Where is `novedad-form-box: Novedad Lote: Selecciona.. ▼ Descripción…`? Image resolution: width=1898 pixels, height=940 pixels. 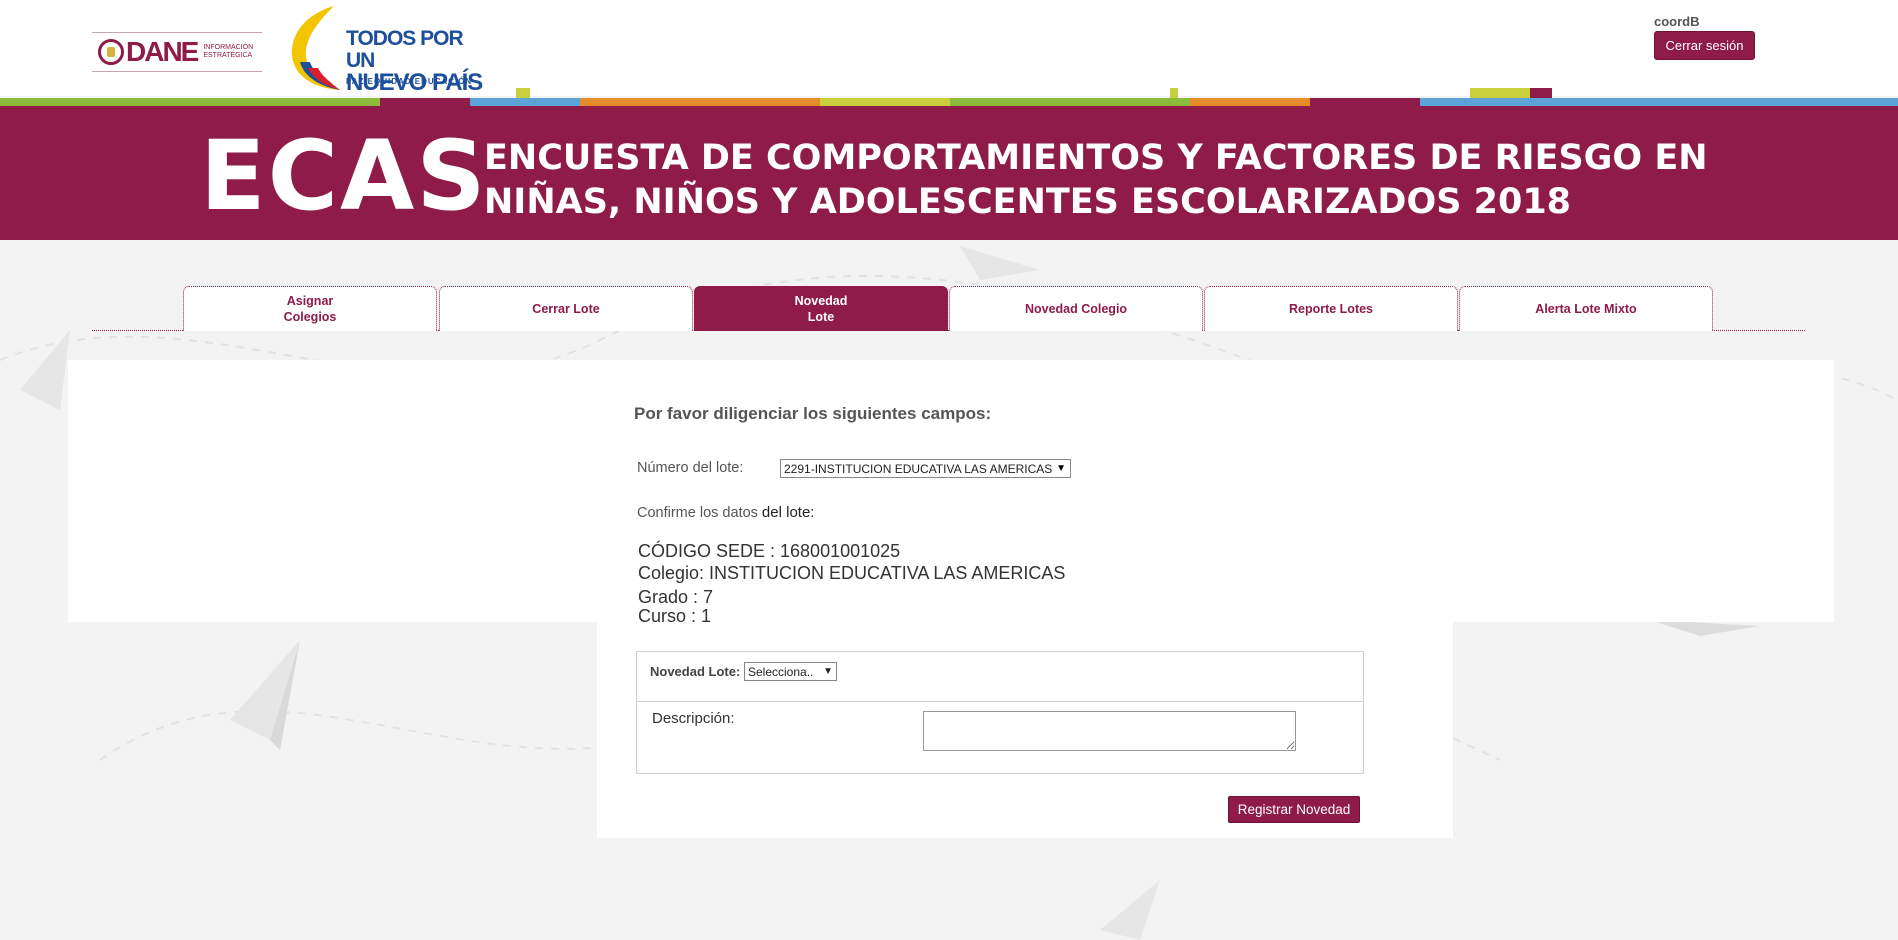 novedad-form-box: Novedad Lote: Selecciona.. ▼ Descripción… is located at coordinates (1000, 712).